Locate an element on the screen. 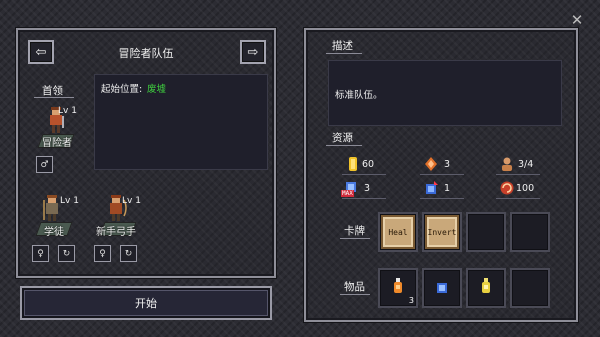 The width and height of the screenshot is (600, 337). next-team-button: ⇨ is located at coordinates (253, 52).